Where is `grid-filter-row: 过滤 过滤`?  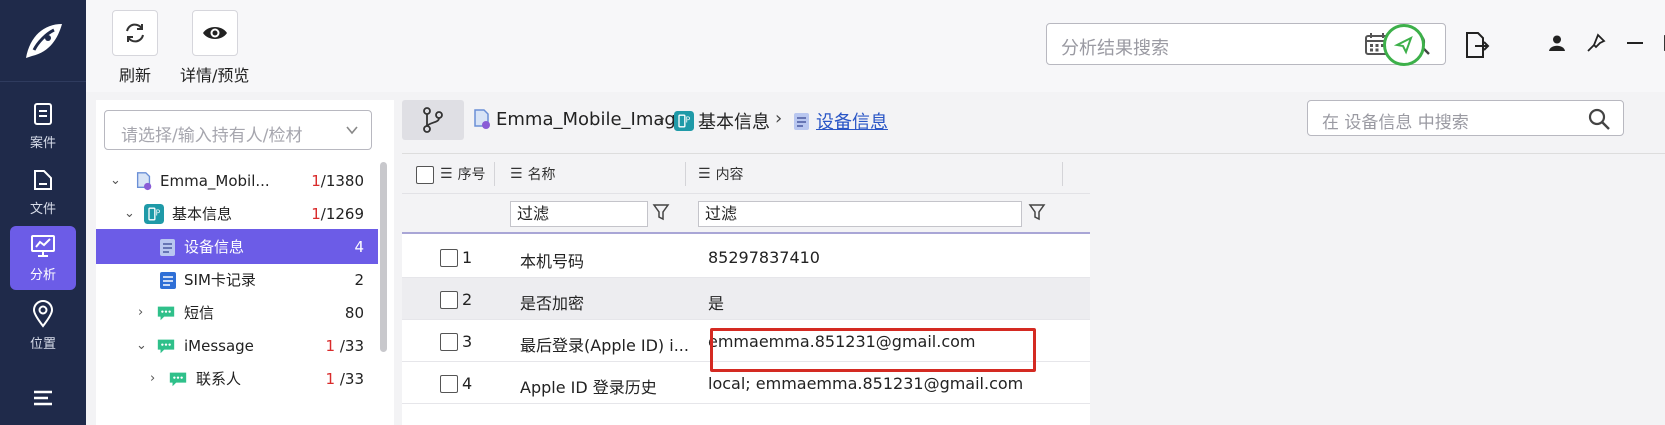
grid-filter-row: 过滤 过滤 is located at coordinates (746, 214).